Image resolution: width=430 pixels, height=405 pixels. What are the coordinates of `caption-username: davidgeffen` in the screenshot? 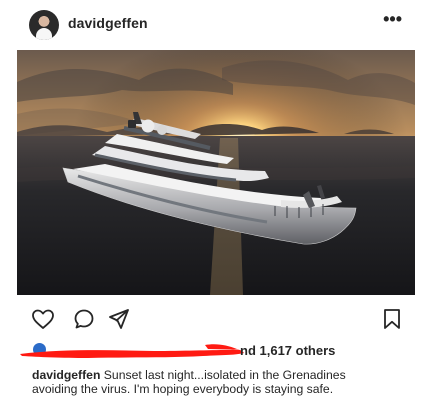 It's located at (66, 375).